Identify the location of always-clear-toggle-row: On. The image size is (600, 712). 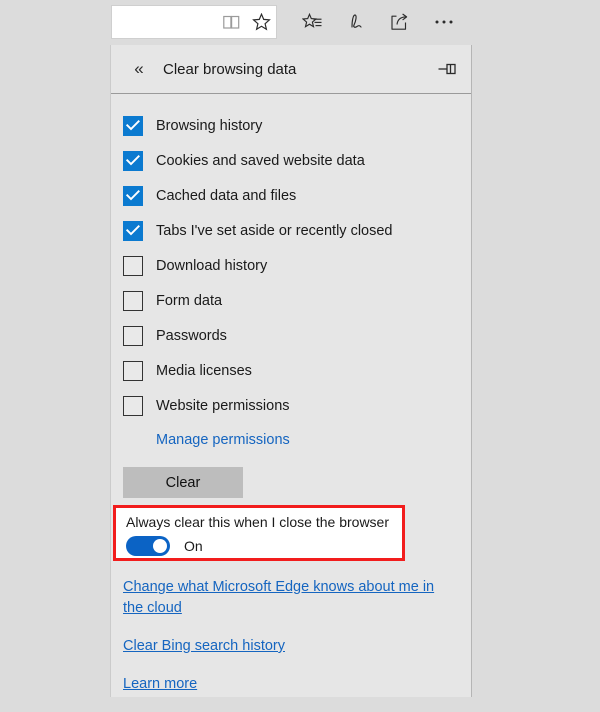
(259, 543).